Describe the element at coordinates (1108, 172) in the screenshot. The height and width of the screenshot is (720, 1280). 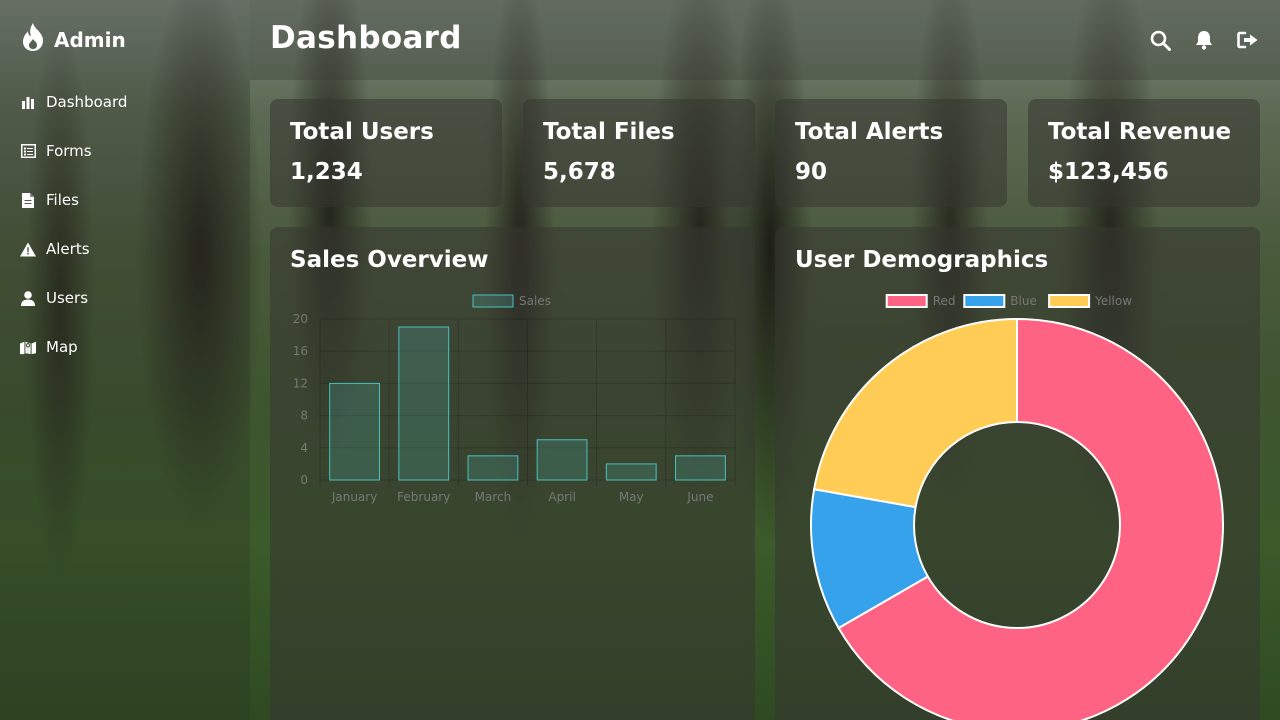
I see `stat-value: $123,456` at that location.